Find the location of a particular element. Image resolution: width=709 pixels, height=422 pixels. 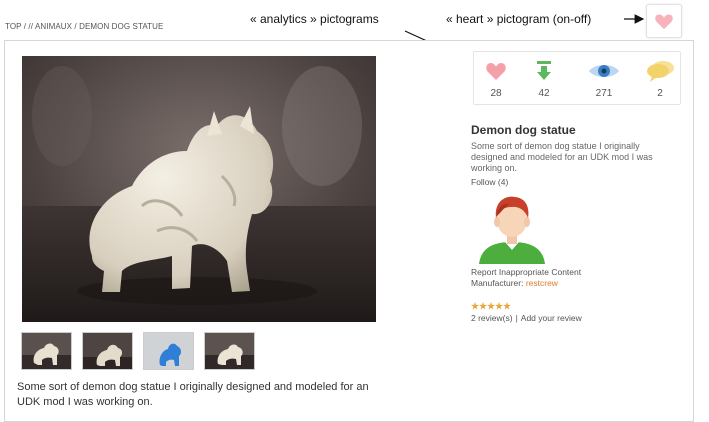

analytics-pictograms: 28 42 271 2 is located at coordinates (577, 78).